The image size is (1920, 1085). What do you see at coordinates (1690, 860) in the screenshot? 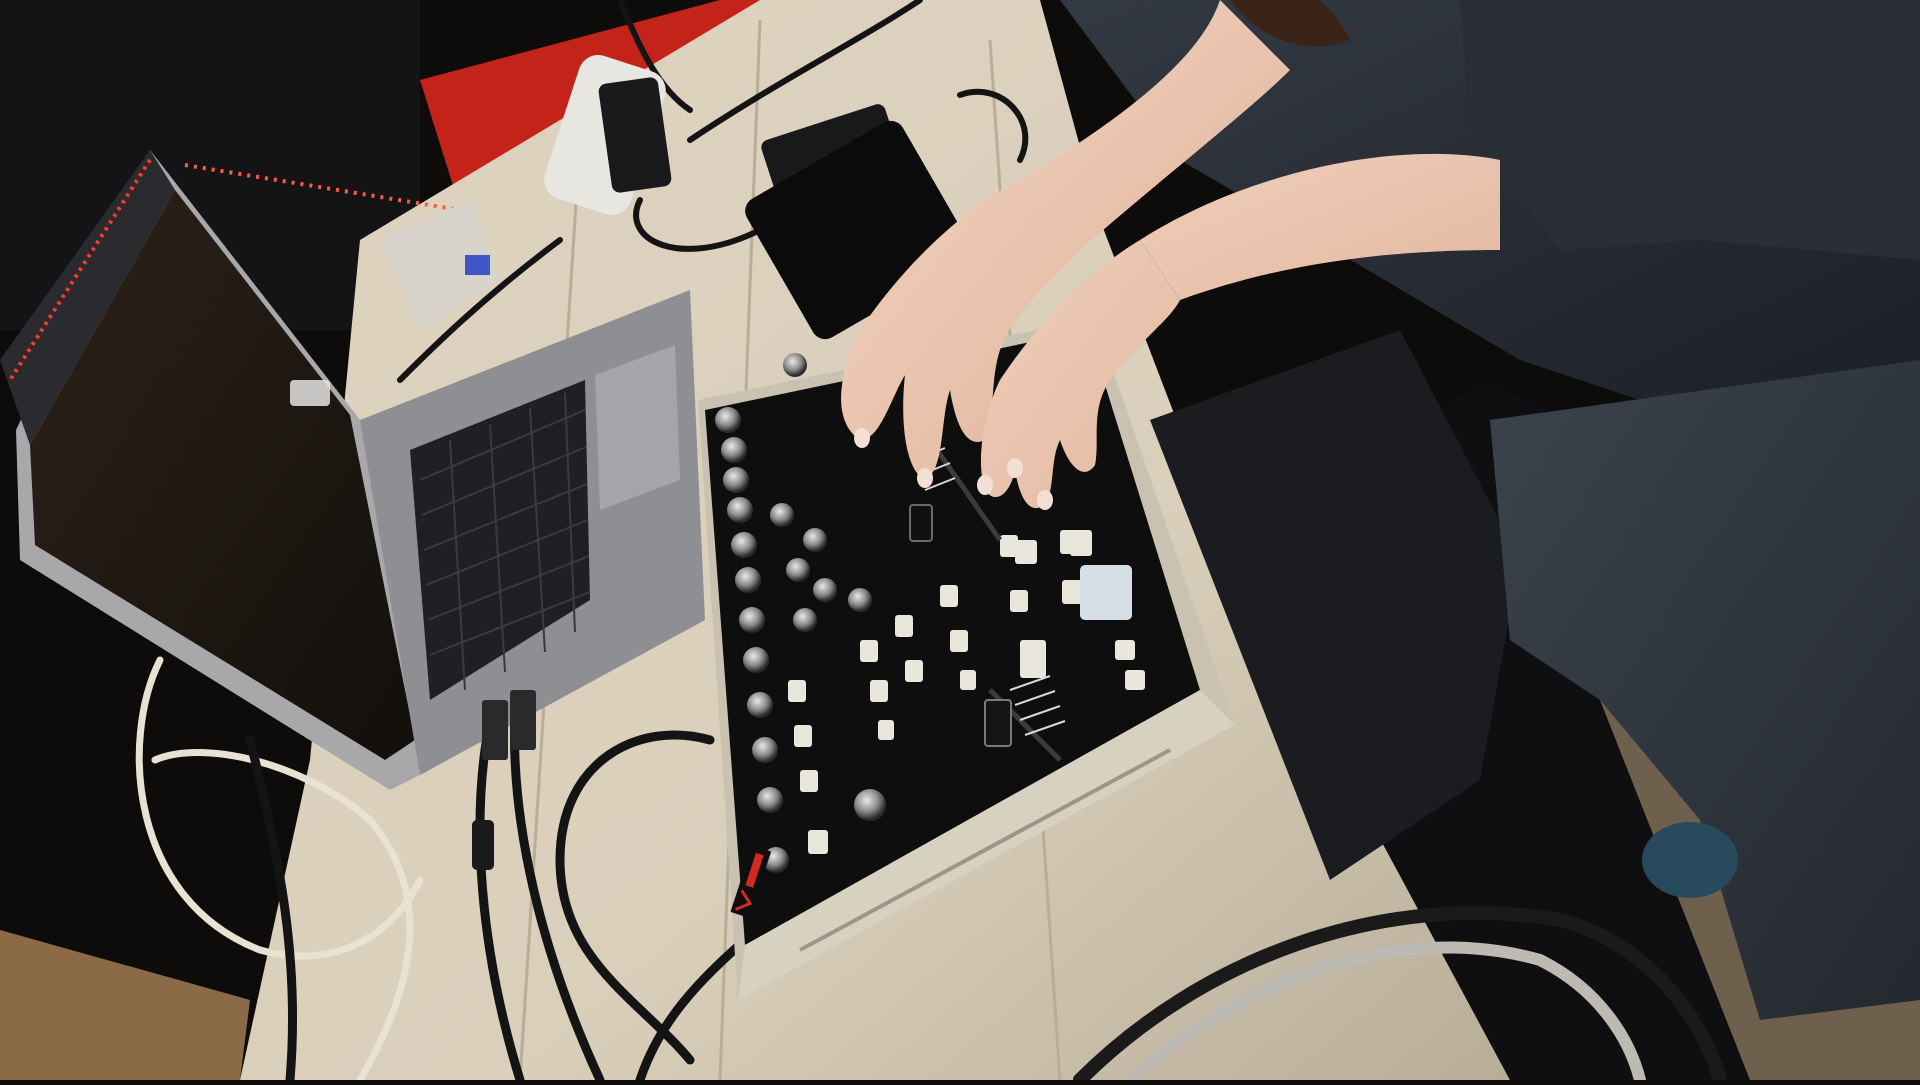
I see `shoe` at bounding box center [1690, 860].